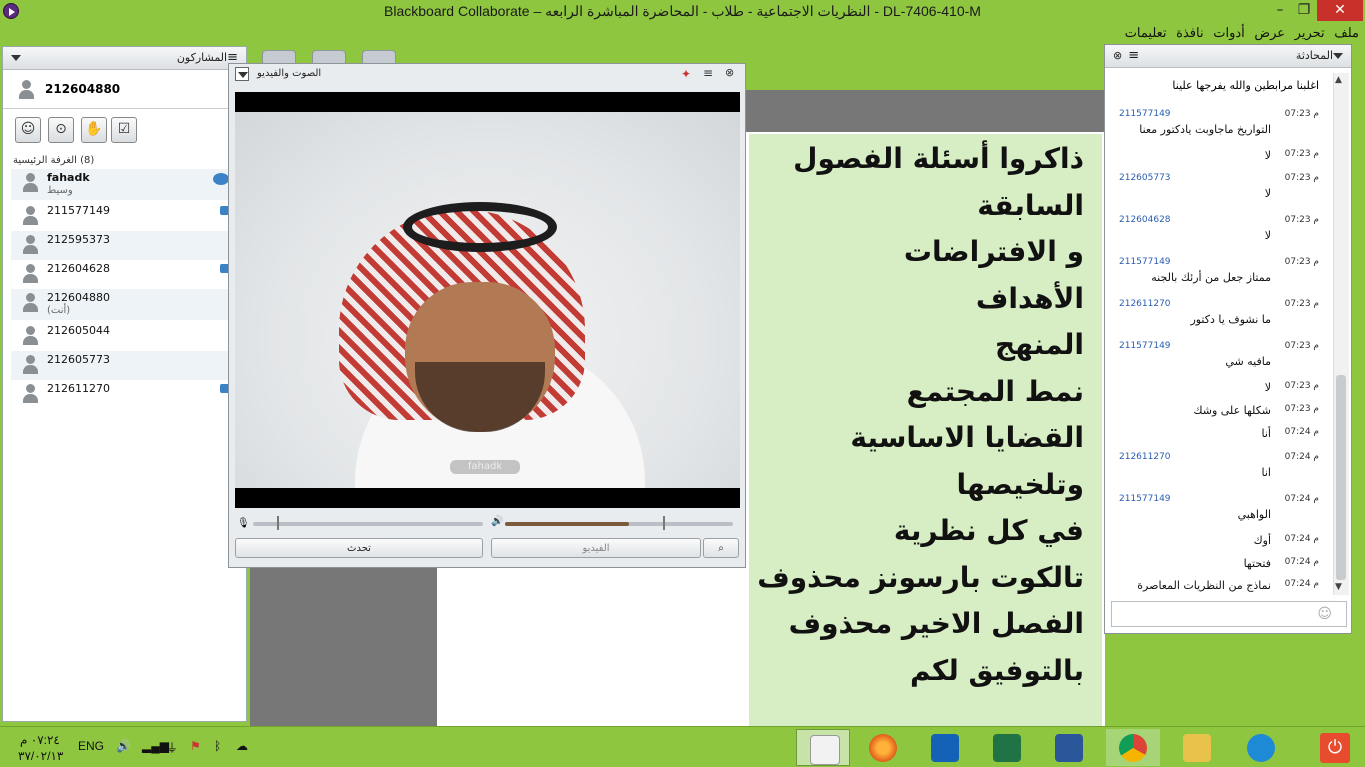 The height and width of the screenshot is (767, 1365). I want to click on clock-date: ٣٧/٠٢/١٣, so click(40, 756).